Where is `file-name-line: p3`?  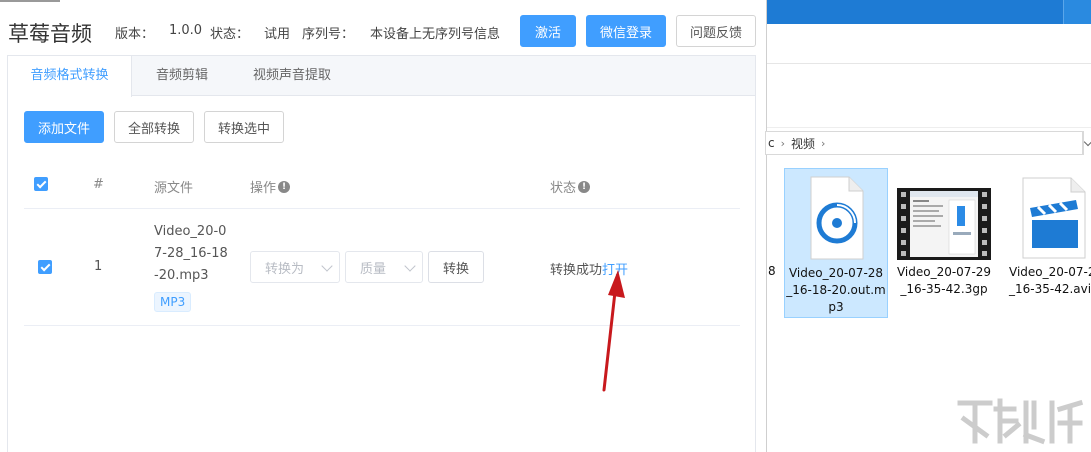 file-name-line: p3 is located at coordinates (836, 307).